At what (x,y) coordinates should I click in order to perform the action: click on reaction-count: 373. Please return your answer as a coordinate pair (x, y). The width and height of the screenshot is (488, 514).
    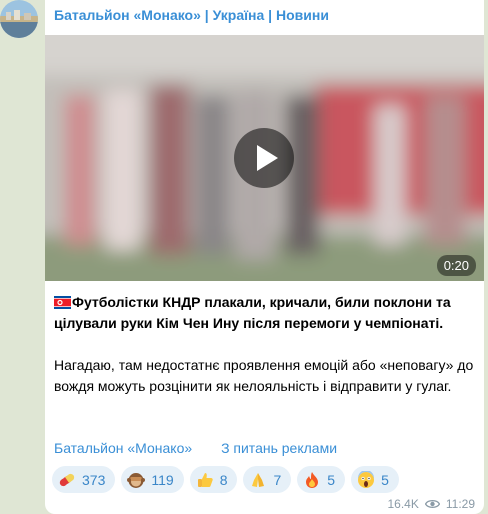
    Looking at the image, I should click on (94, 479).